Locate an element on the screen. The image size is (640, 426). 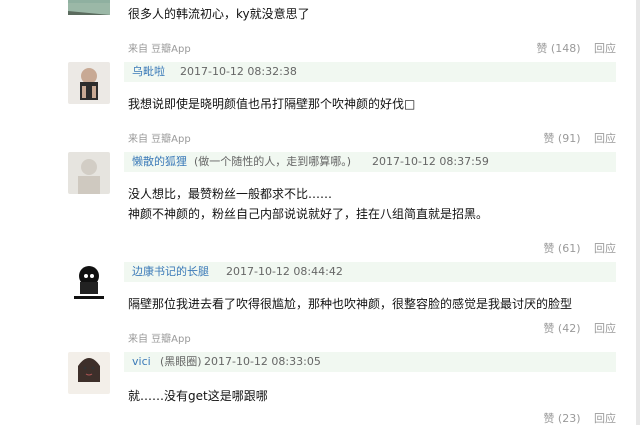
like-button: 赞 (61) is located at coordinates (561, 248).